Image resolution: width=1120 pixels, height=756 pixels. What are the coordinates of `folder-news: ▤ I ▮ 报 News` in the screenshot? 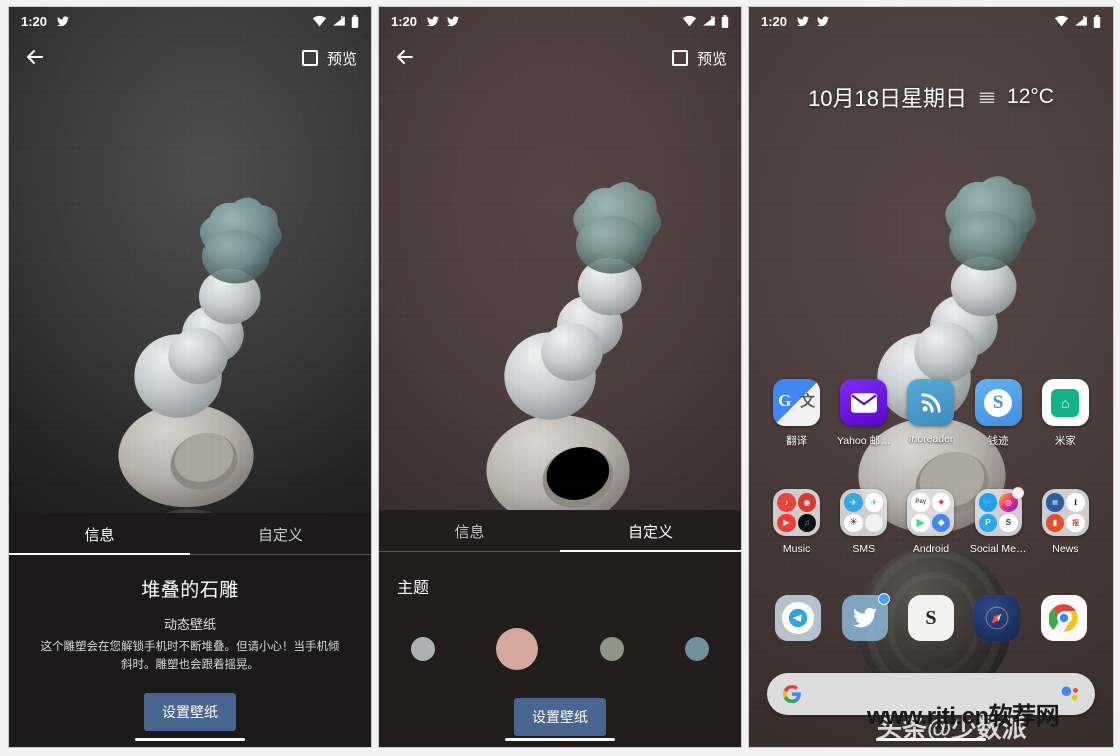 It's located at (1065, 522).